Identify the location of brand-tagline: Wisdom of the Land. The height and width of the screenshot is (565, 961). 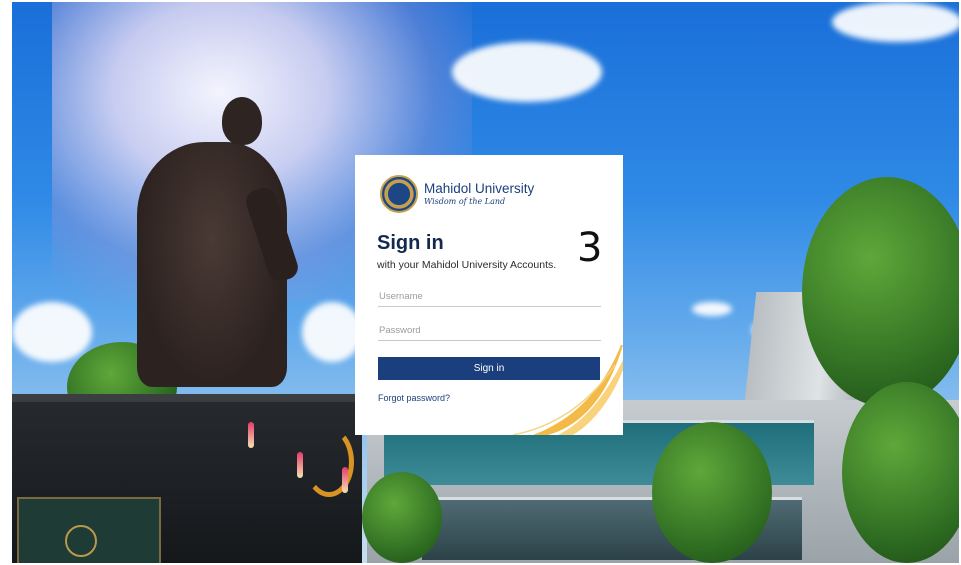
(465, 202).